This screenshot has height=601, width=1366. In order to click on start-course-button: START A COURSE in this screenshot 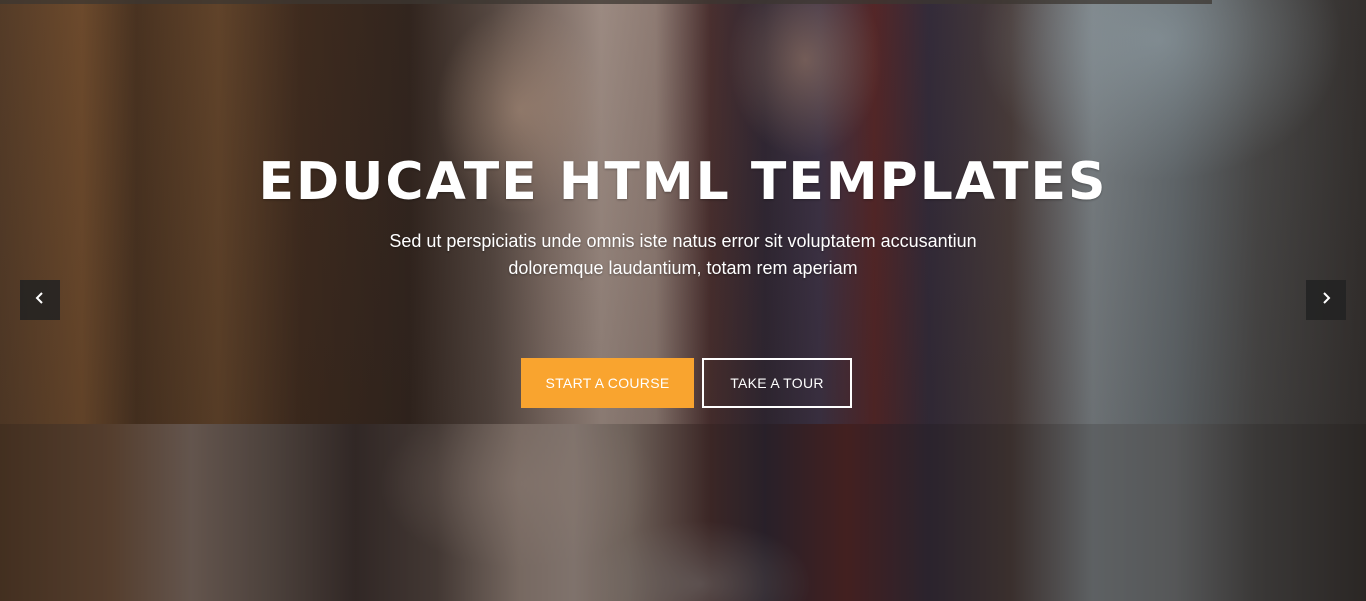, I will do `click(607, 383)`.